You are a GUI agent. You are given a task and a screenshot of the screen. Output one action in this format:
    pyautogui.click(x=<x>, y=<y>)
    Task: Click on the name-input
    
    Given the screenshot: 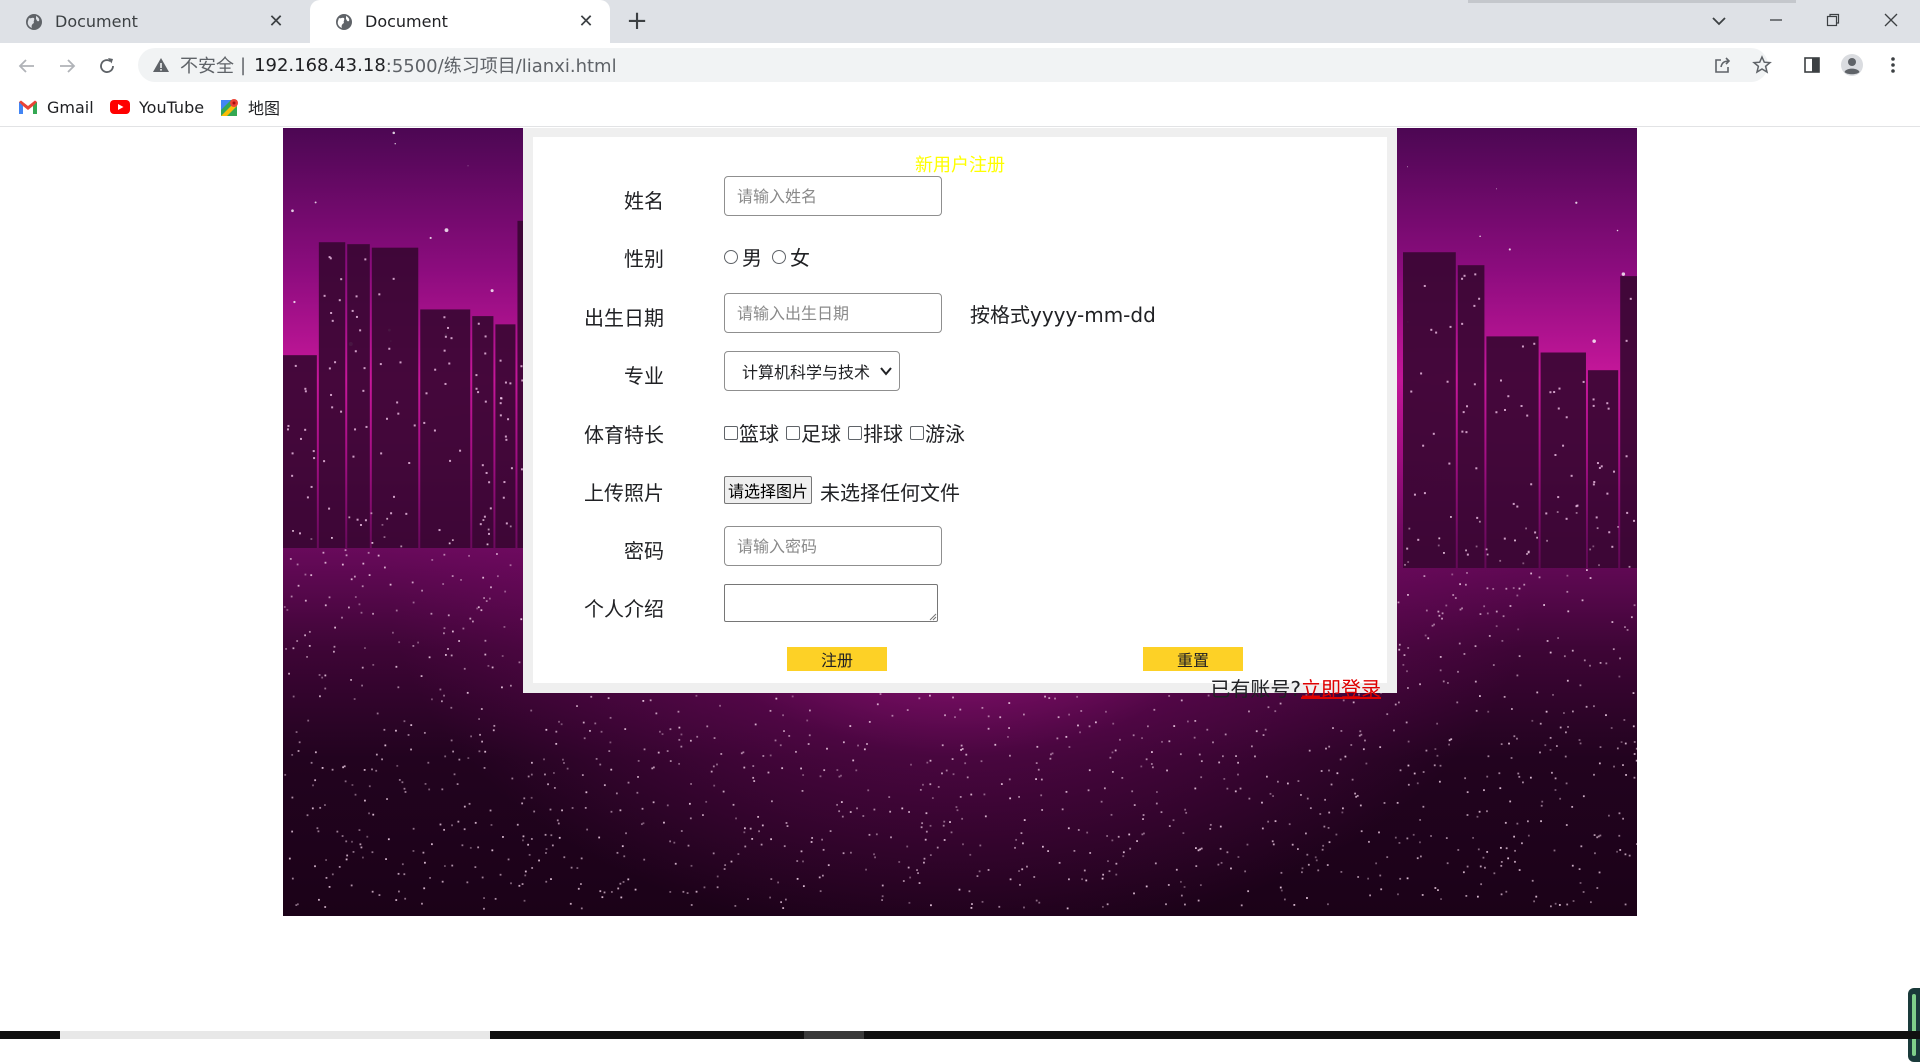 What is the action you would take?
    pyautogui.click(x=833, y=196)
    